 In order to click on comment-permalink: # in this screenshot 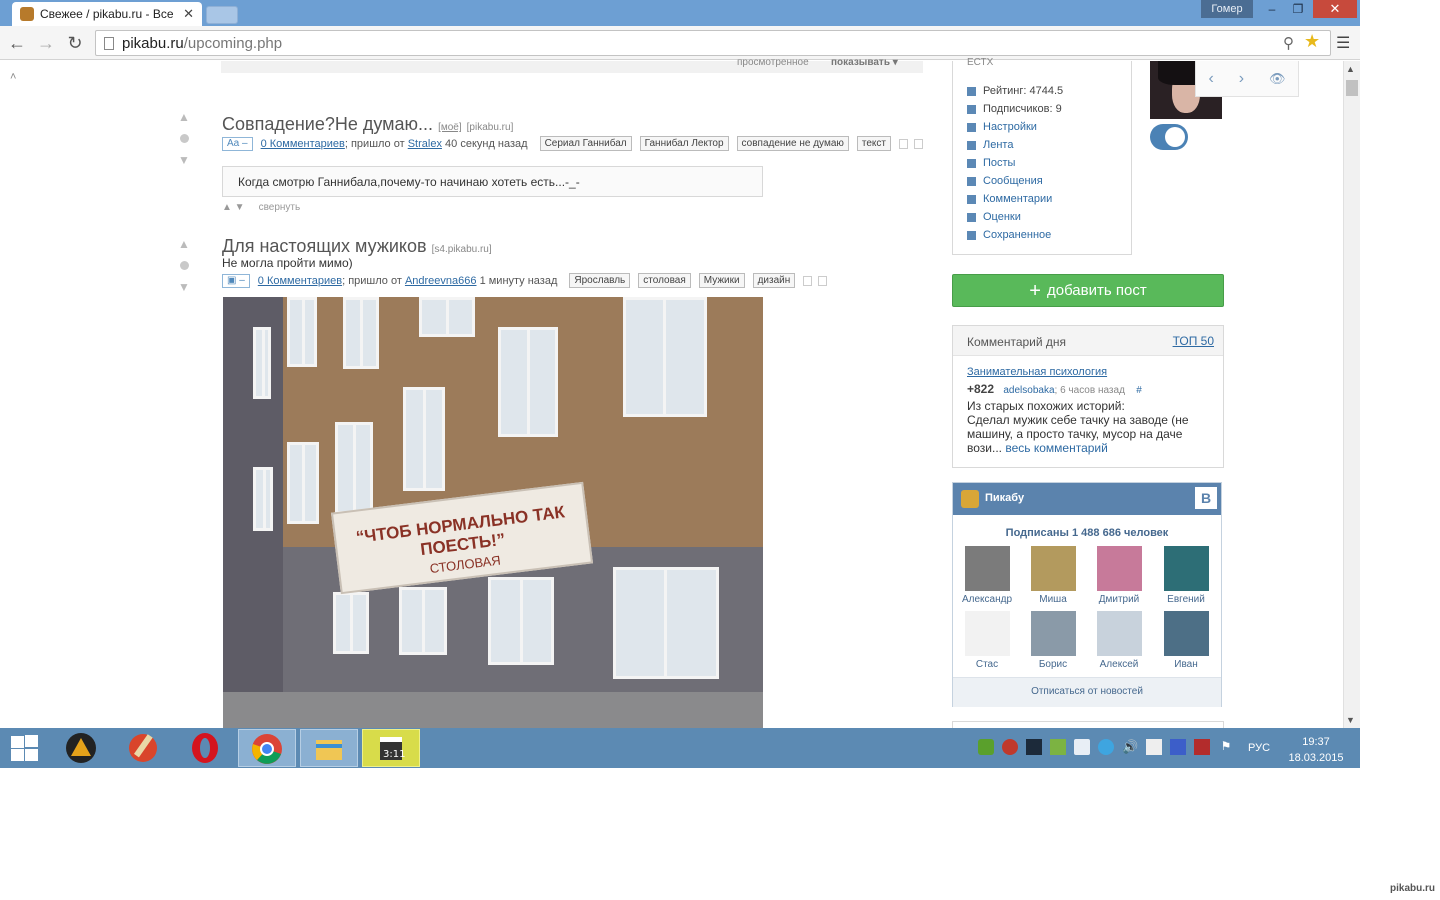, I will do `click(1139, 390)`.